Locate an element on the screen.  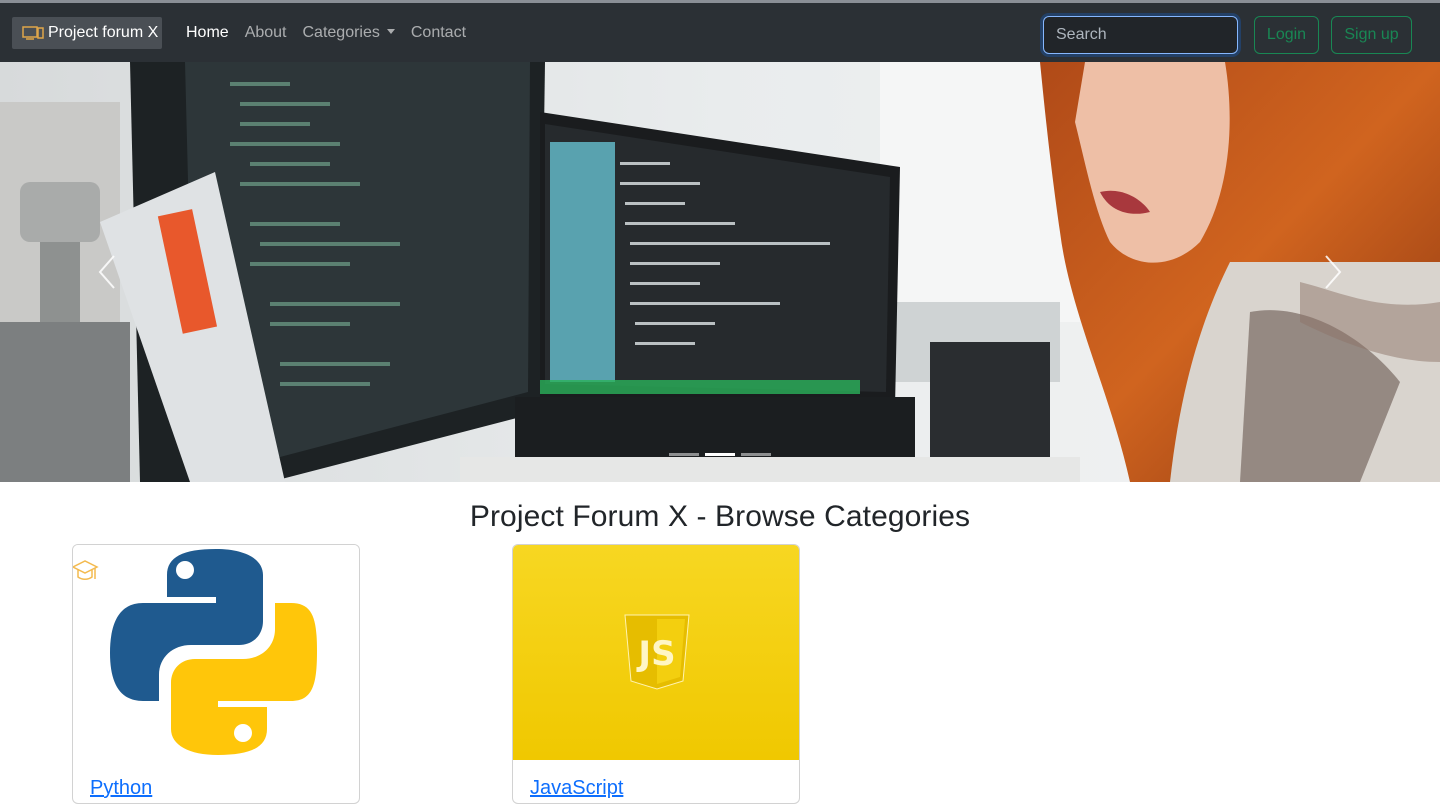
category-title-python: Python is located at coordinates (121, 788).